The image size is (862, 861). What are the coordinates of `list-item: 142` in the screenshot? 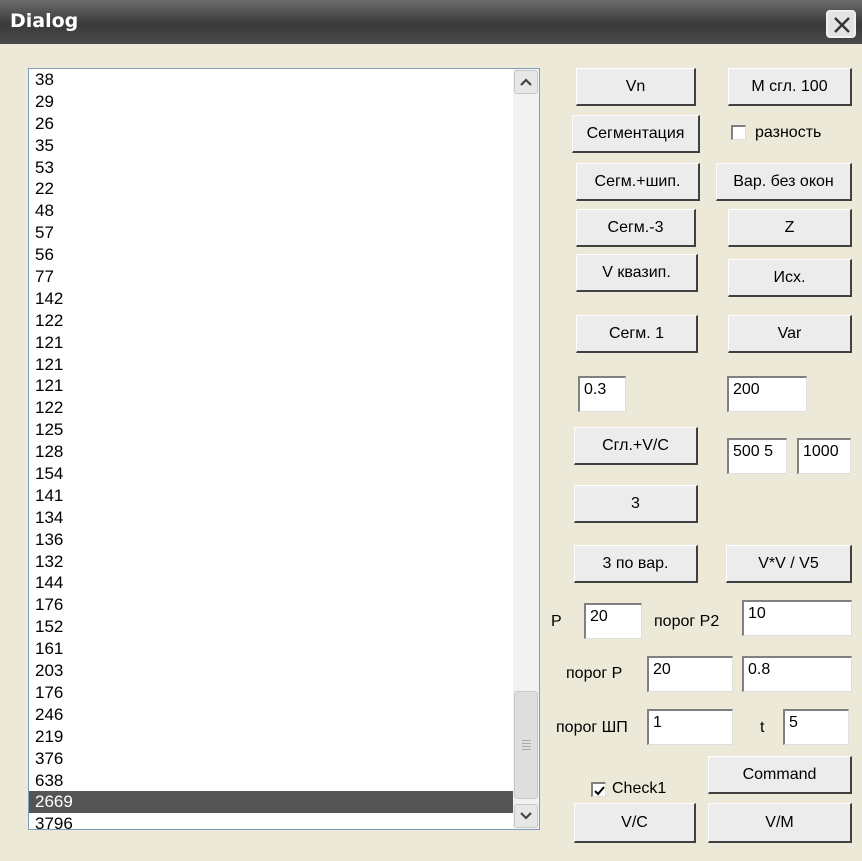 It's located at (271, 299).